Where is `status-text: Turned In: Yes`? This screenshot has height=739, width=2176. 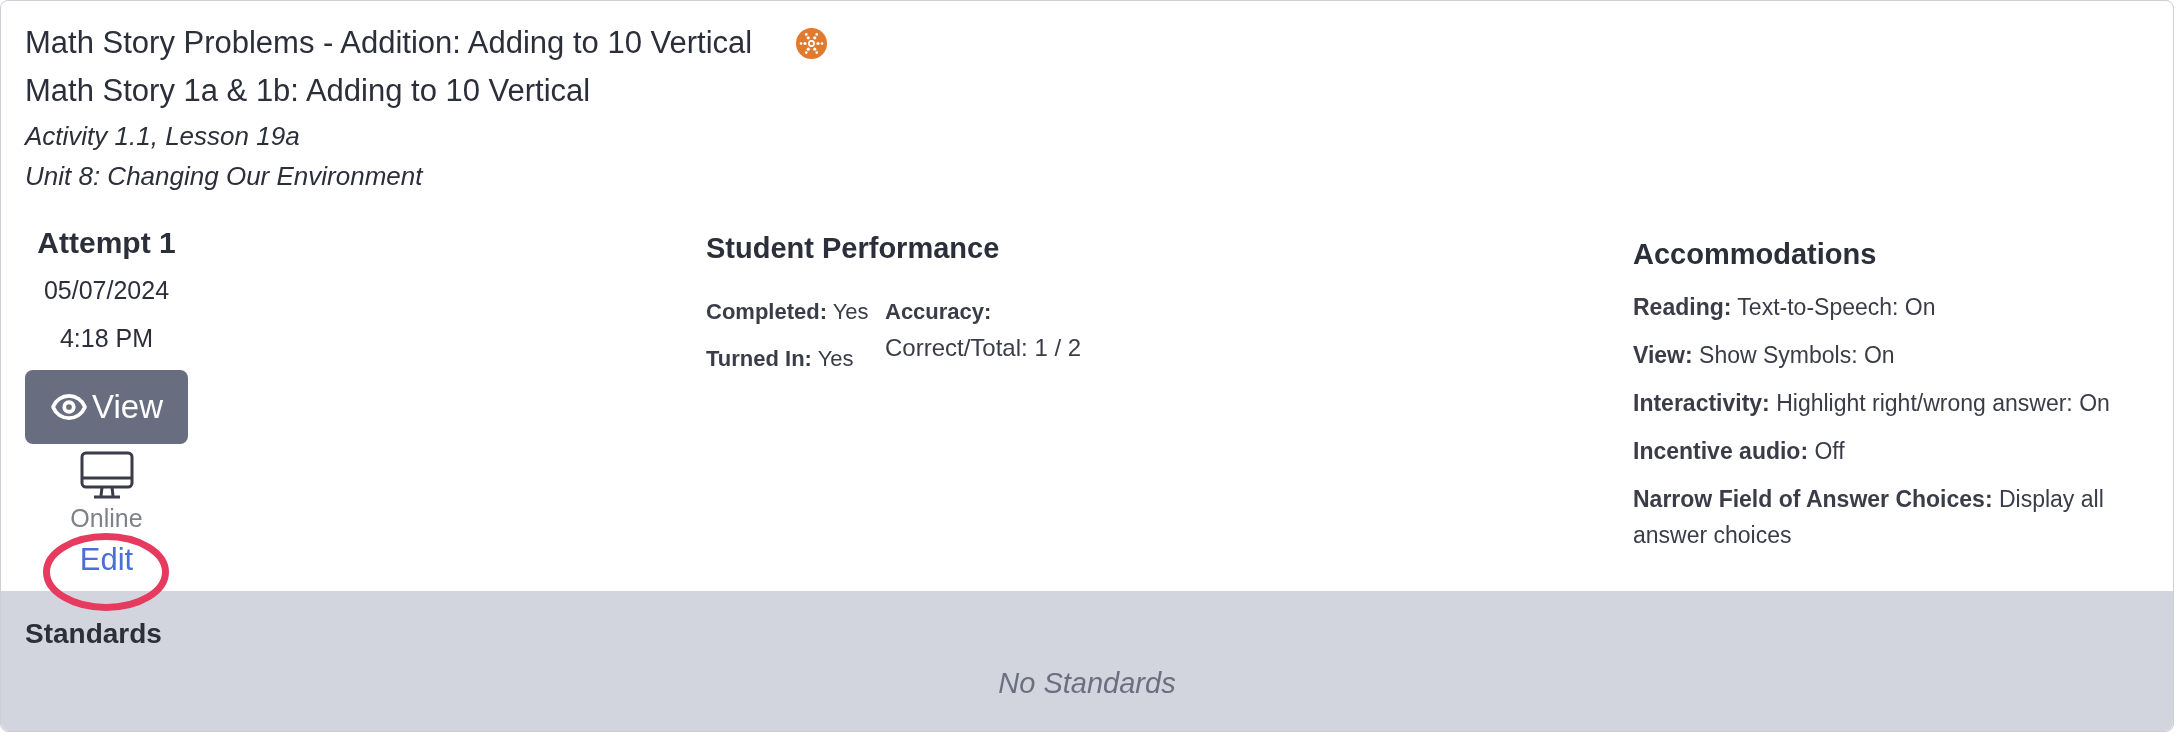 status-text: Turned In: Yes is located at coordinates (780, 359).